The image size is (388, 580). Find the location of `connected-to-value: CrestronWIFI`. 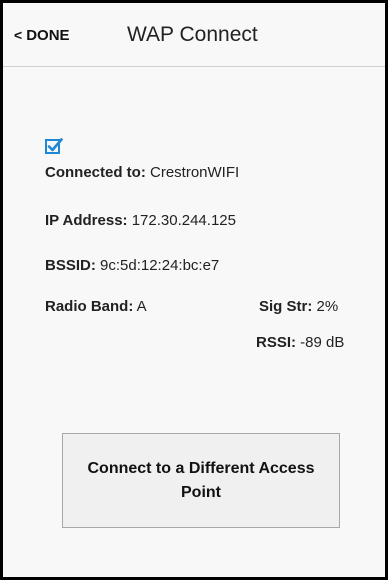

connected-to-value: CrestronWIFI is located at coordinates (192, 172).